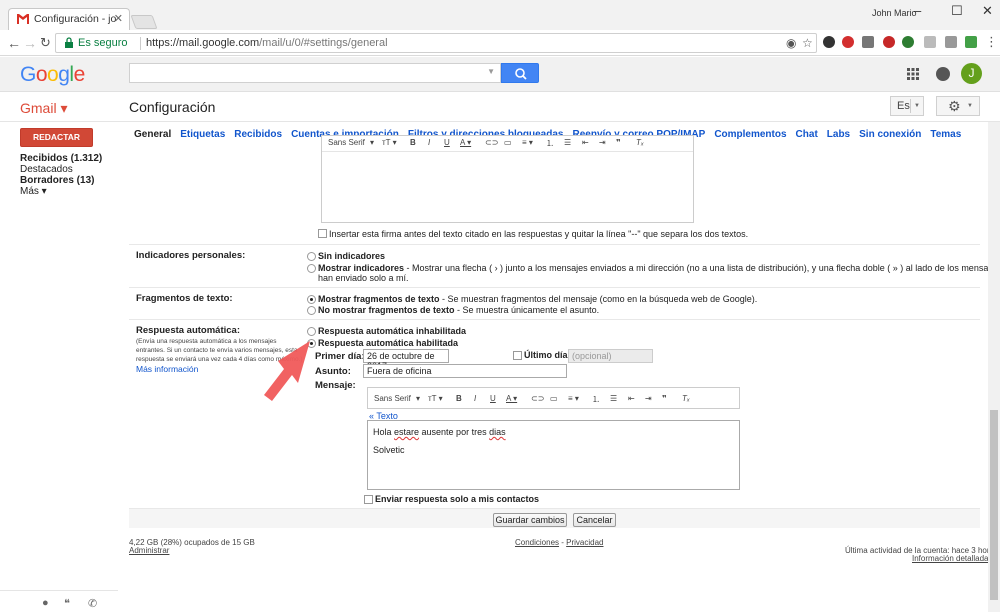 Image resolution: width=1000 pixels, height=612 pixels. What do you see at coordinates (315, 73) in the screenshot?
I see `search-input: ▼` at bounding box center [315, 73].